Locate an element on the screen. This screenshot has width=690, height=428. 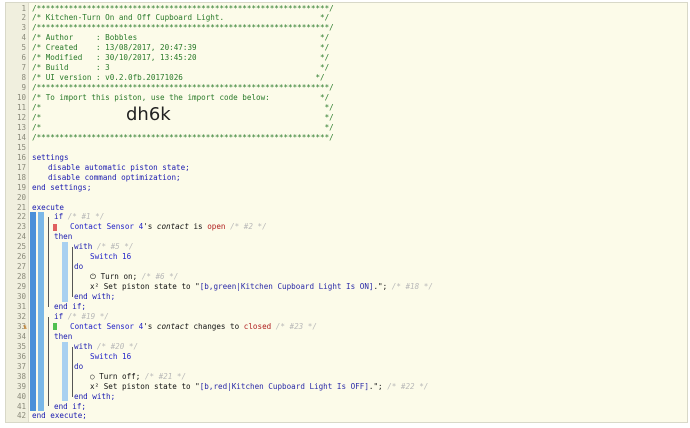
ui-version-line: /* UI version : v0.2.0fb.20171026 */ is located at coordinates (178, 78).